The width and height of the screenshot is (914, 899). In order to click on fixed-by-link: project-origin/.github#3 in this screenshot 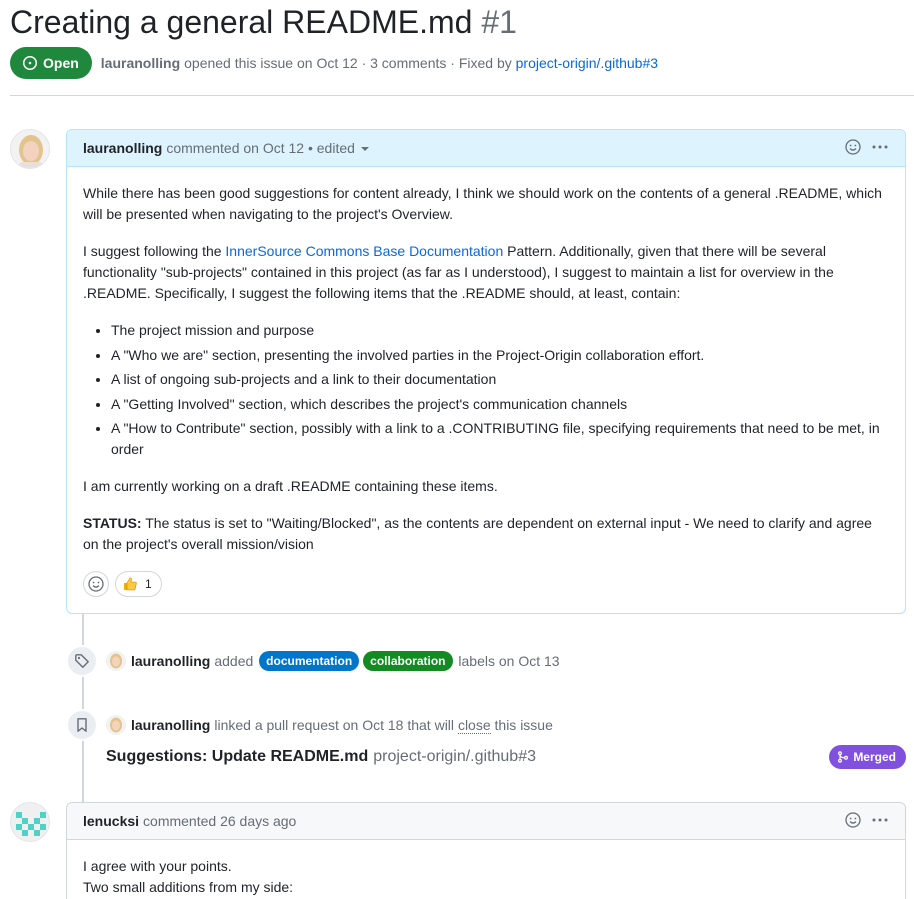, I will do `click(587, 63)`.